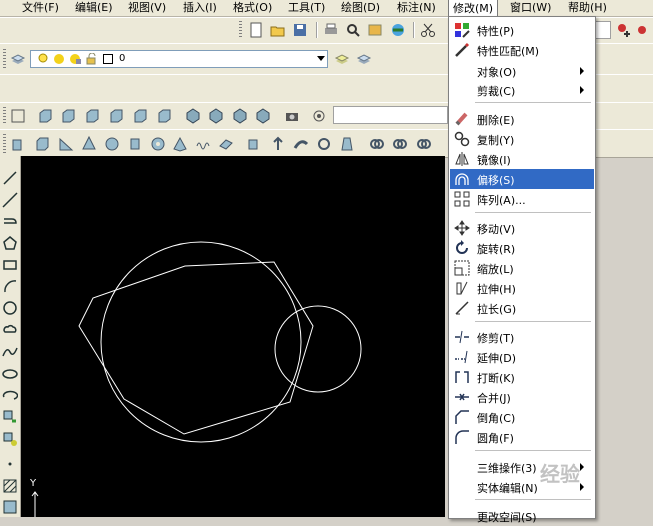  Describe the element at coordinates (94, 8) in the screenshot. I see `menu-edit: 编辑(E)` at that location.